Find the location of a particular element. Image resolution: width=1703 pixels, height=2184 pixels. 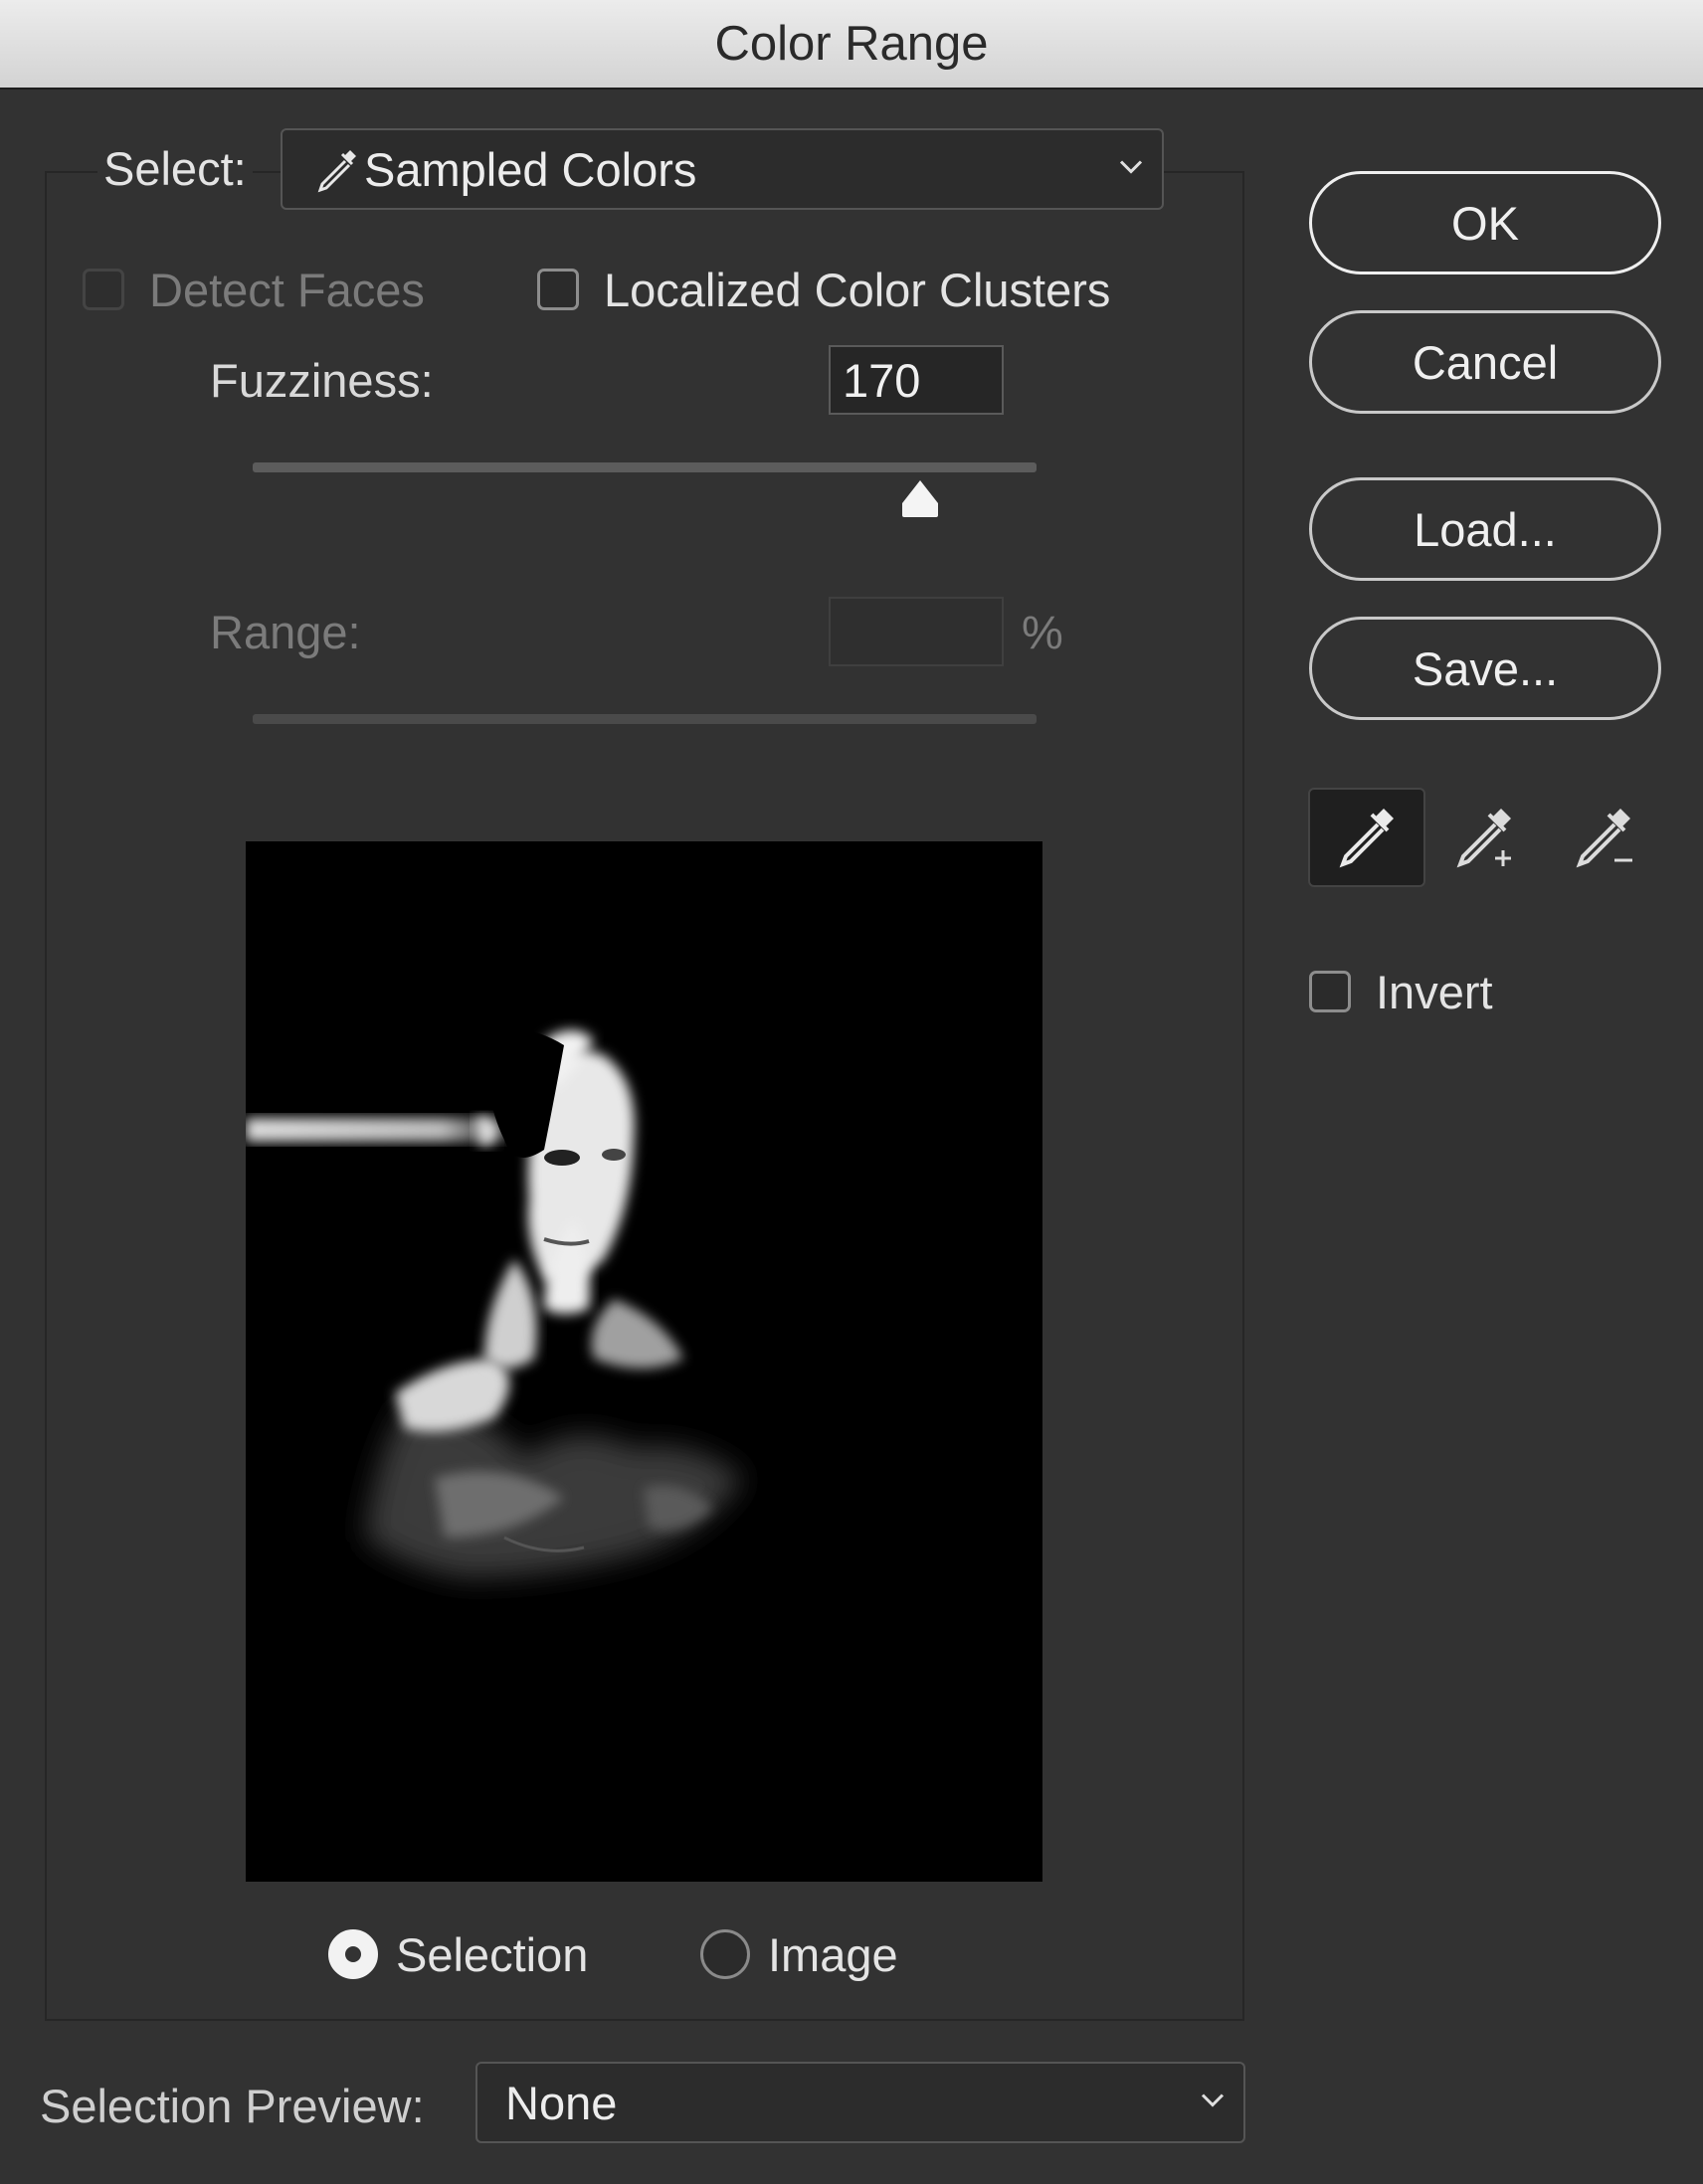

detect-faces-checkbox is located at coordinates (103, 289).